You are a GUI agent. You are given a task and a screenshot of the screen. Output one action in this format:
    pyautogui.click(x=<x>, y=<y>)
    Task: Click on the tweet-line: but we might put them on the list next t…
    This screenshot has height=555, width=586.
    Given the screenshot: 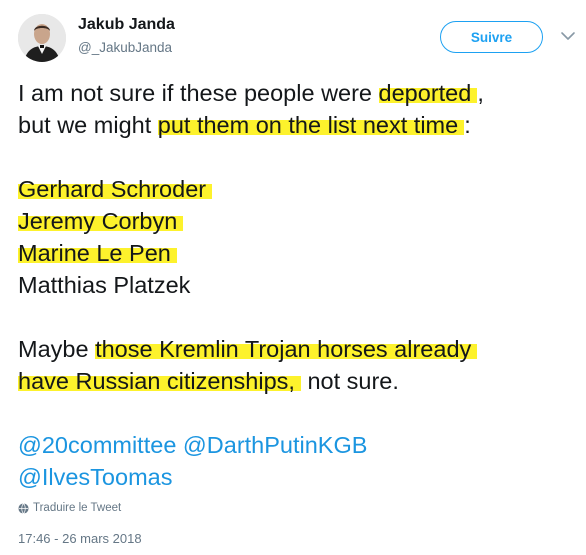 What is the action you would take?
    pyautogui.click(x=298, y=125)
    